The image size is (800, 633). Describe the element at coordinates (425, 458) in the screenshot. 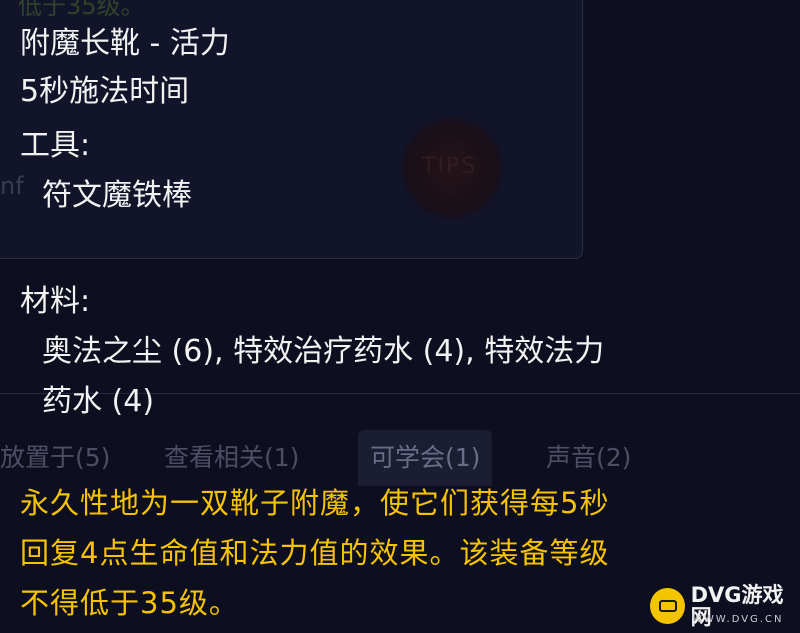

I see `tab-can-learn: 可学会(1)` at that location.